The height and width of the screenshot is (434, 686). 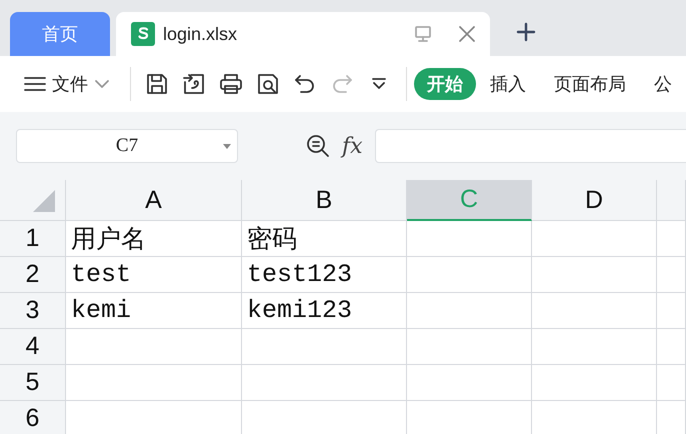 What do you see at coordinates (590, 84) in the screenshot?
I see `ribbon-tab: 页面布局` at bounding box center [590, 84].